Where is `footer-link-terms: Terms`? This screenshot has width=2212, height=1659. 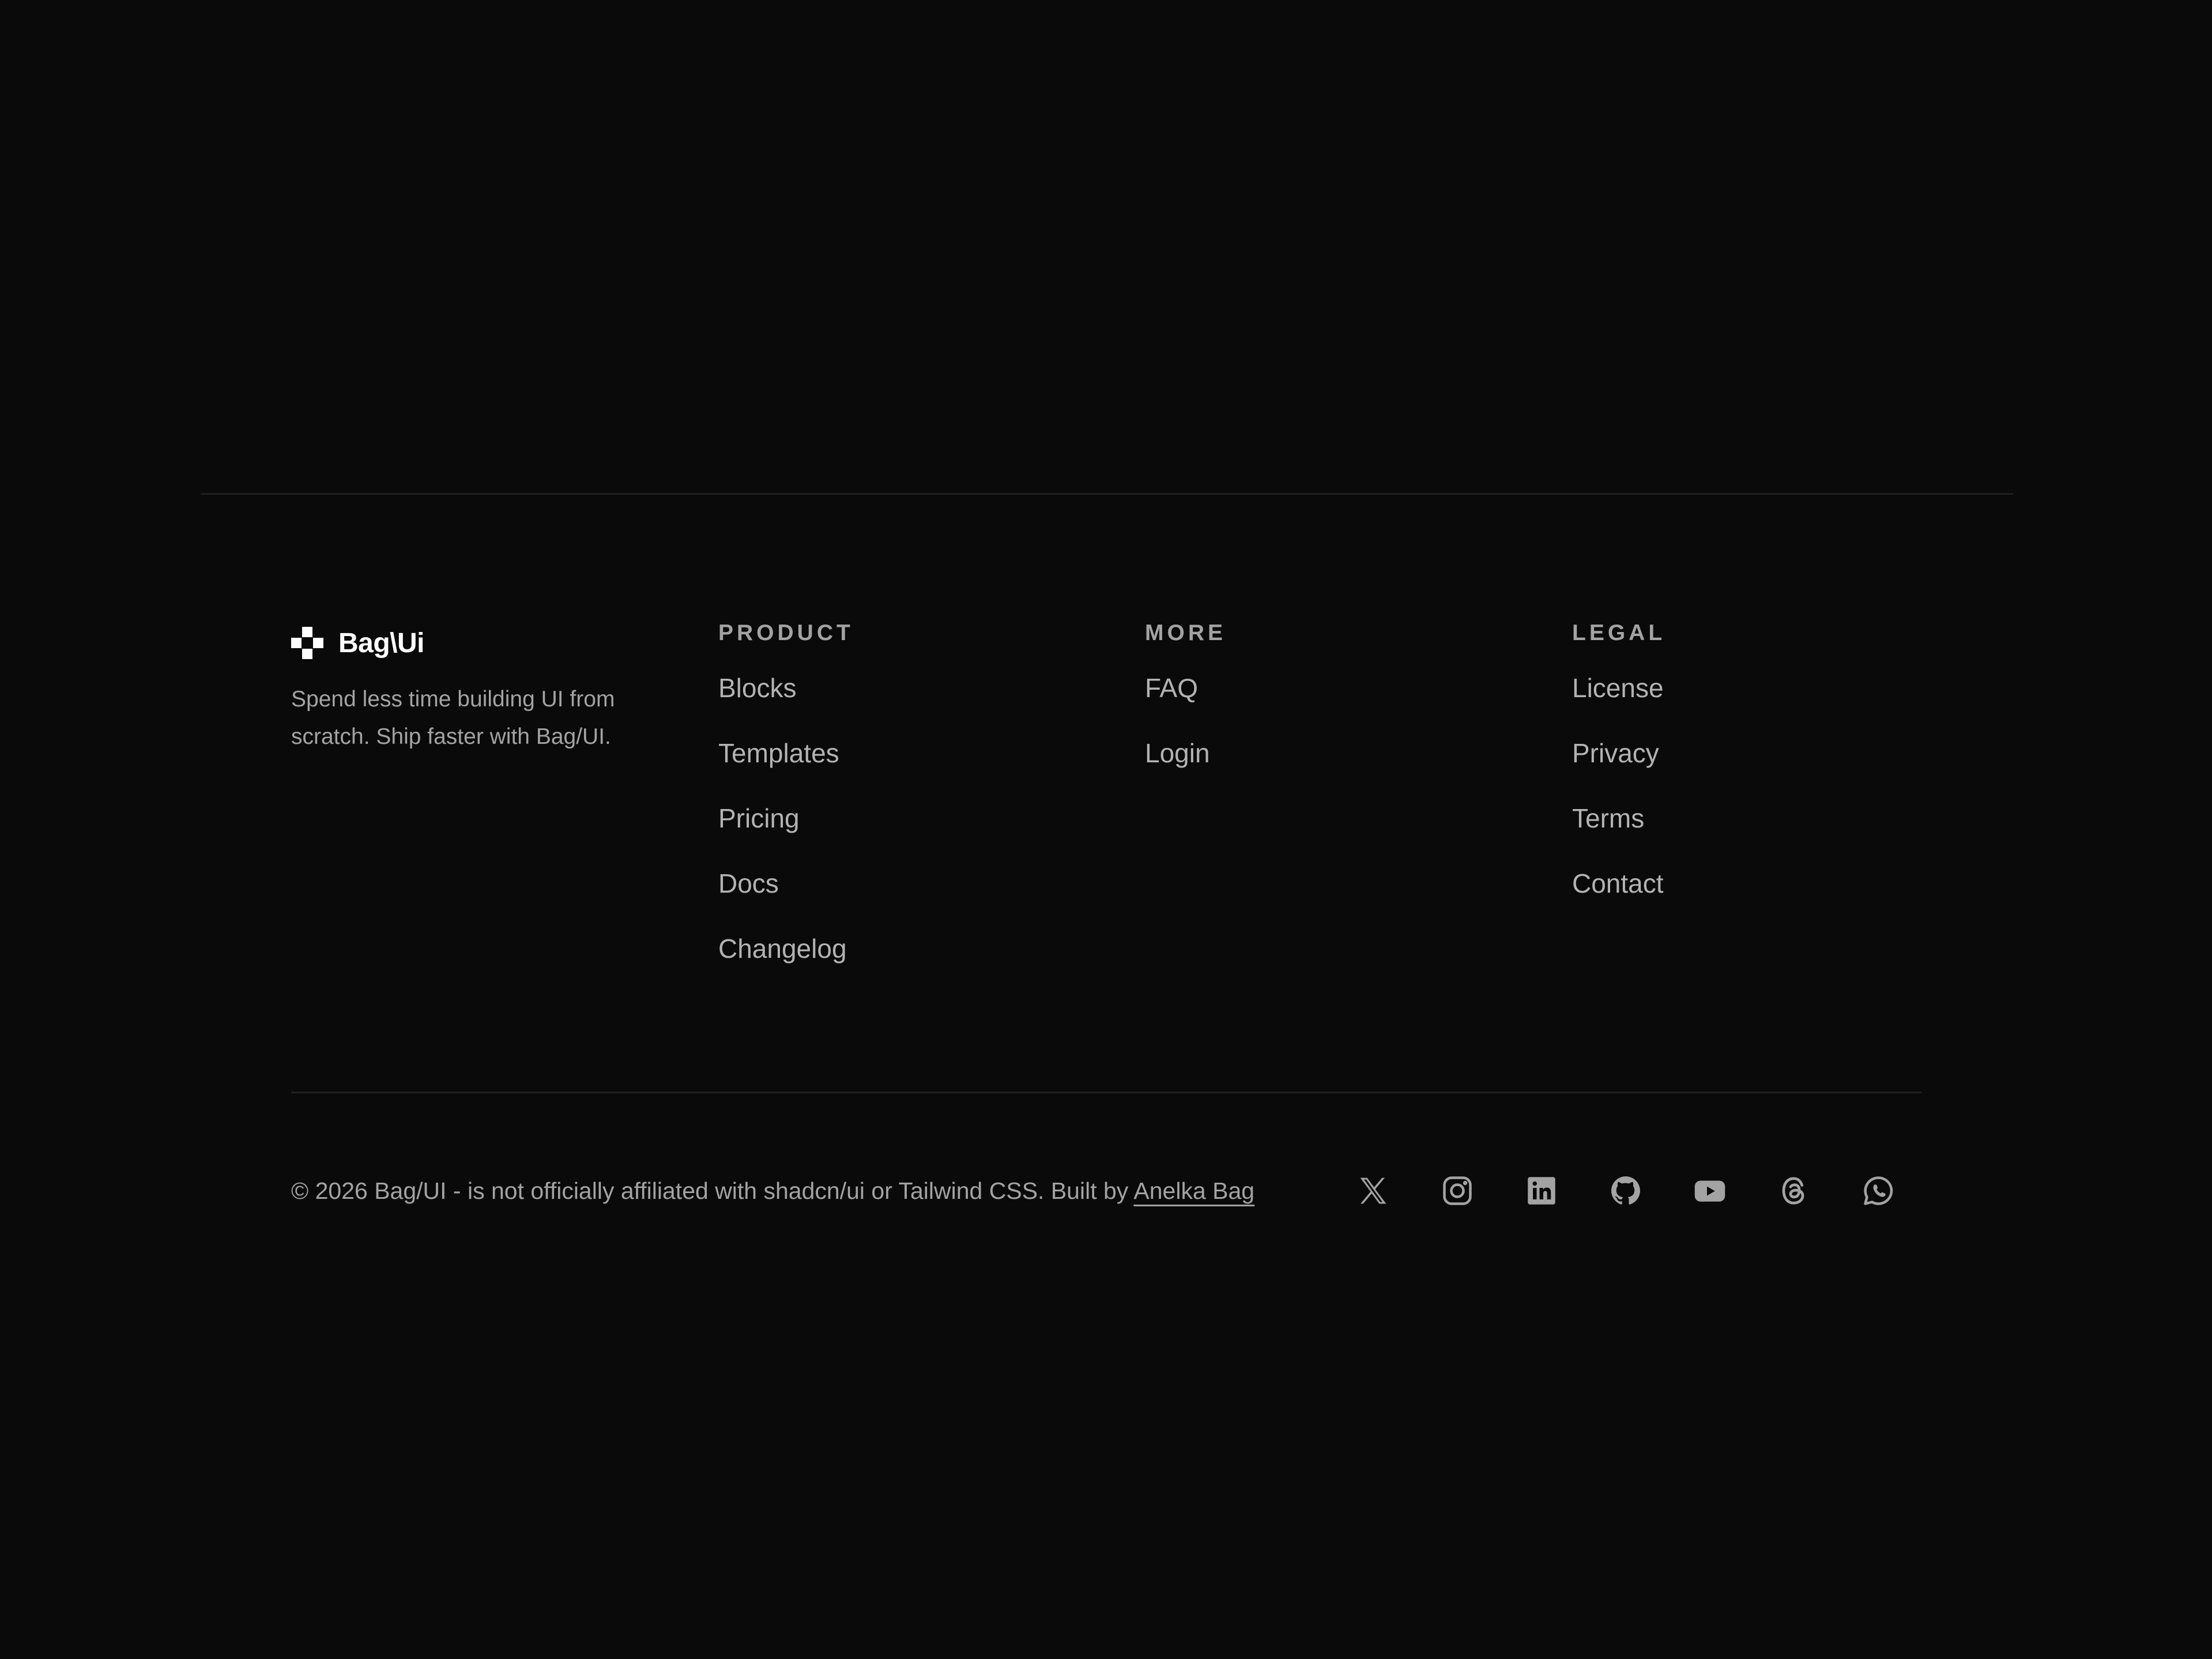 footer-link-terms: Terms is located at coordinates (1618, 833).